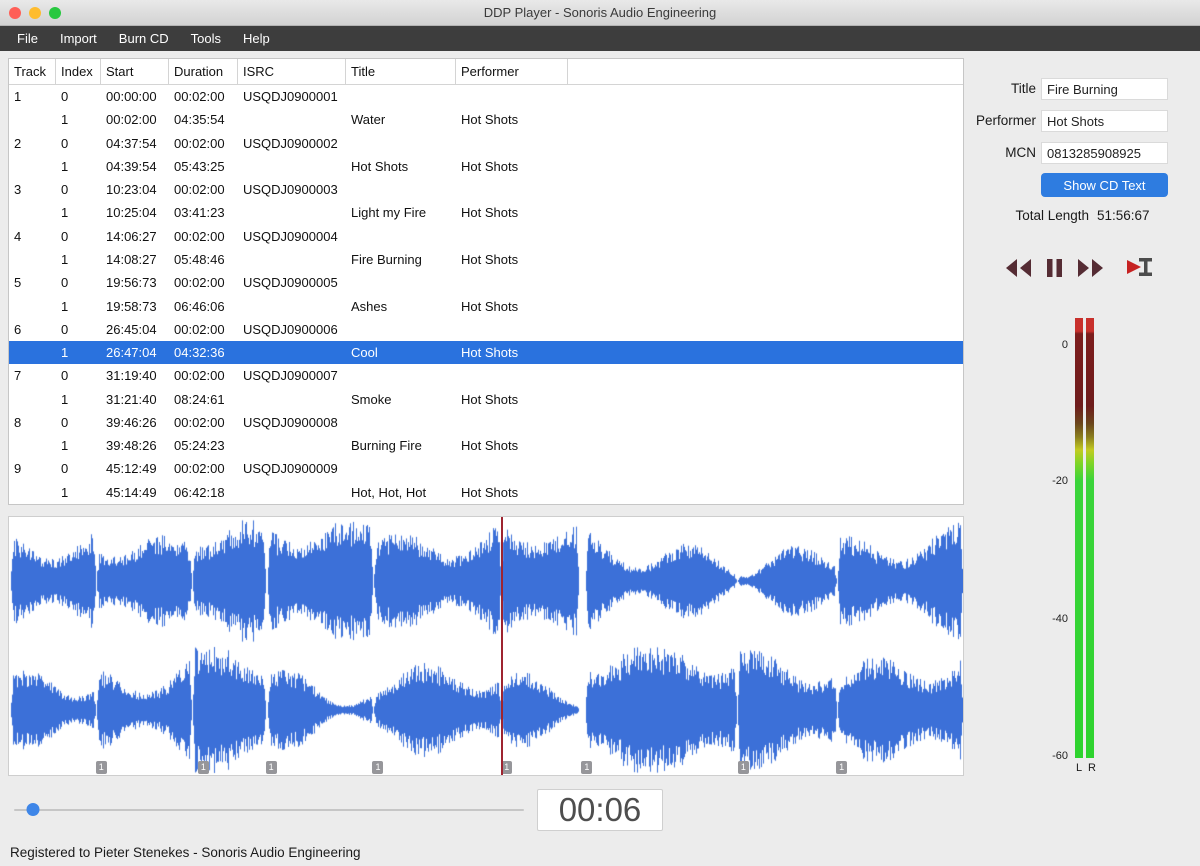 This screenshot has width=1200, height=866. Describe the element at coordinates (292, 71) in the screenshot. I see `column-header-isrc: ISRC` at that location.